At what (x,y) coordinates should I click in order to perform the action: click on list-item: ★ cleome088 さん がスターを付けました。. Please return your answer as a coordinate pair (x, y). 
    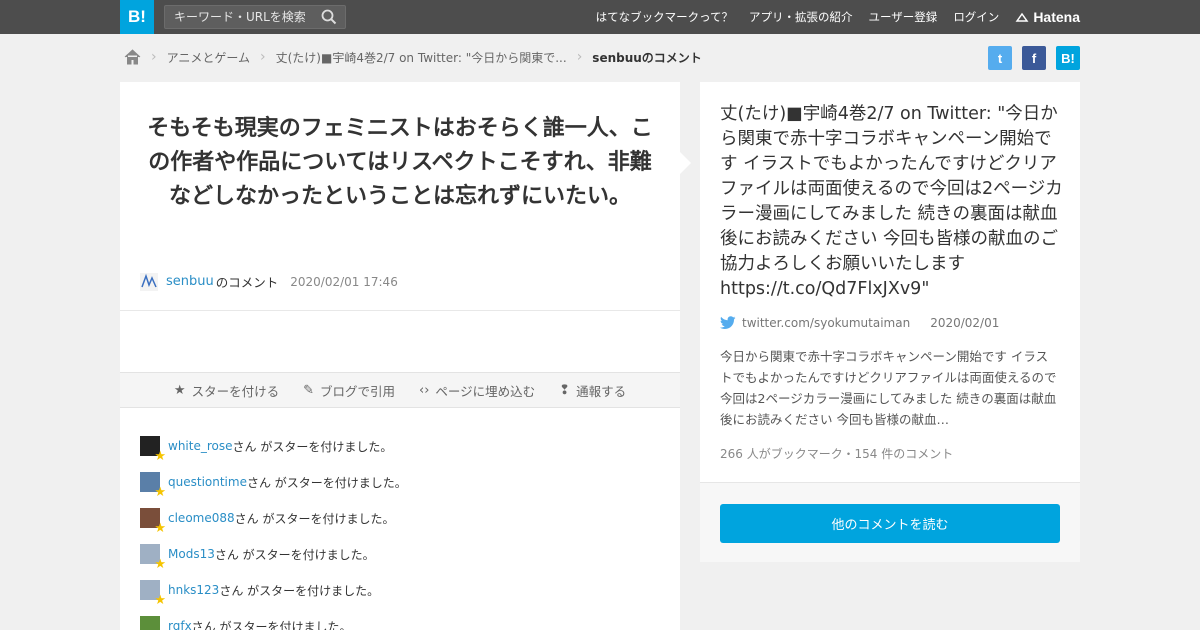
    Looking at the image, I should click on (273, 518).